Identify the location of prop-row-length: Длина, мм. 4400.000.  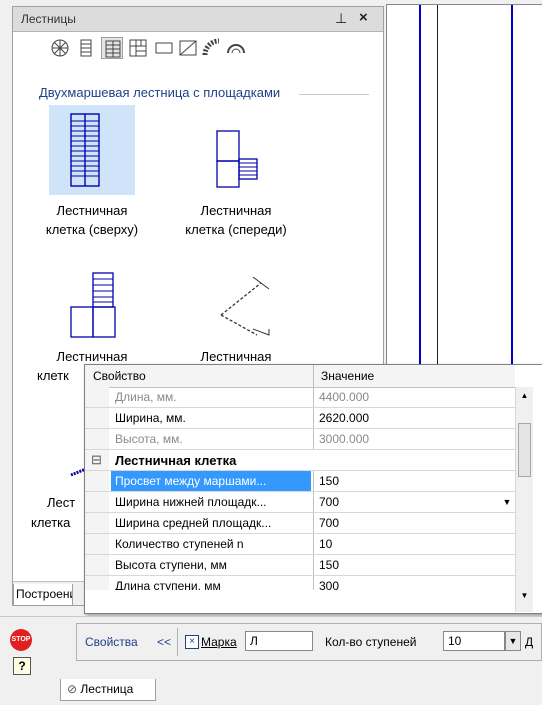
(300, 397).